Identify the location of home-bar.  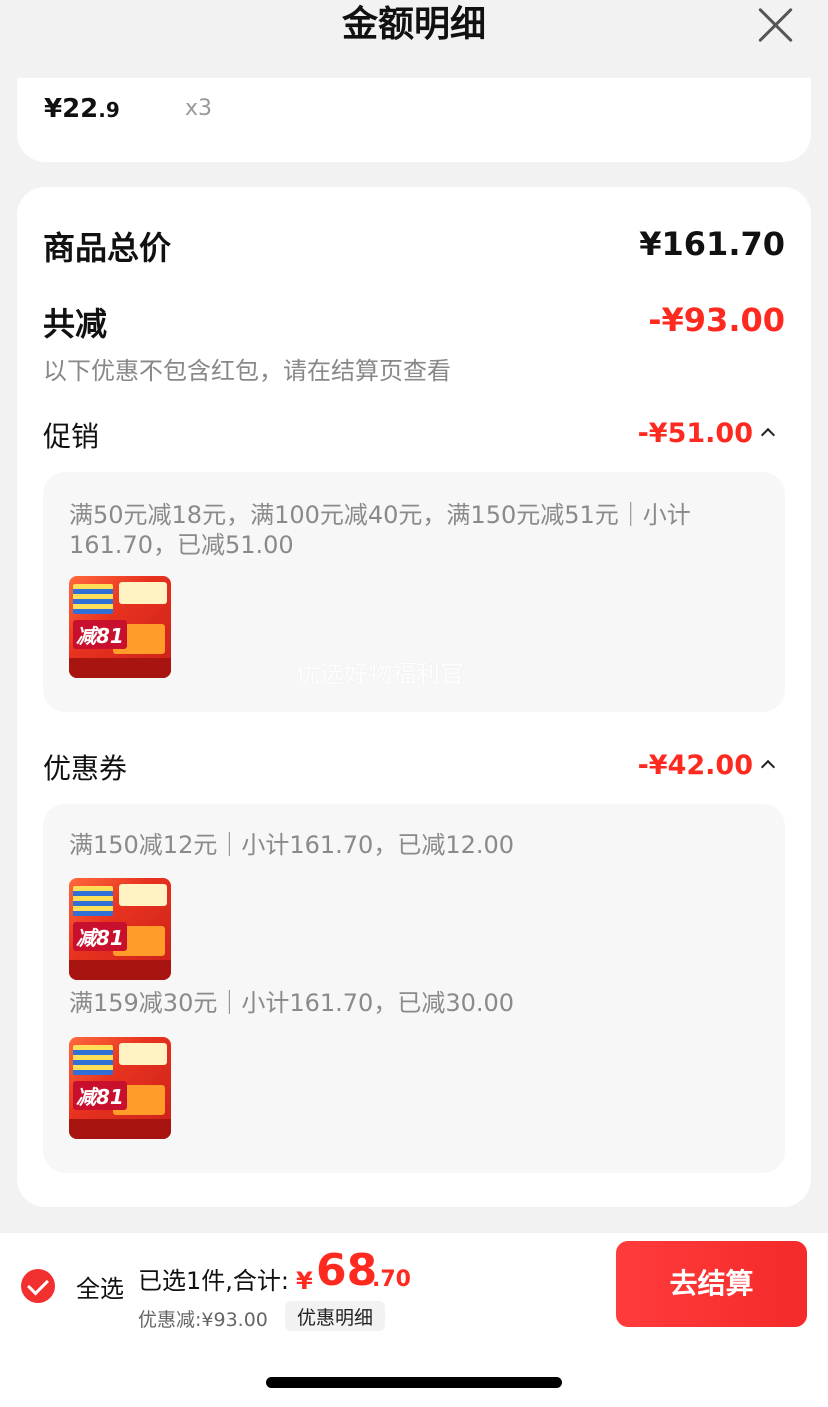
(414, 1370).